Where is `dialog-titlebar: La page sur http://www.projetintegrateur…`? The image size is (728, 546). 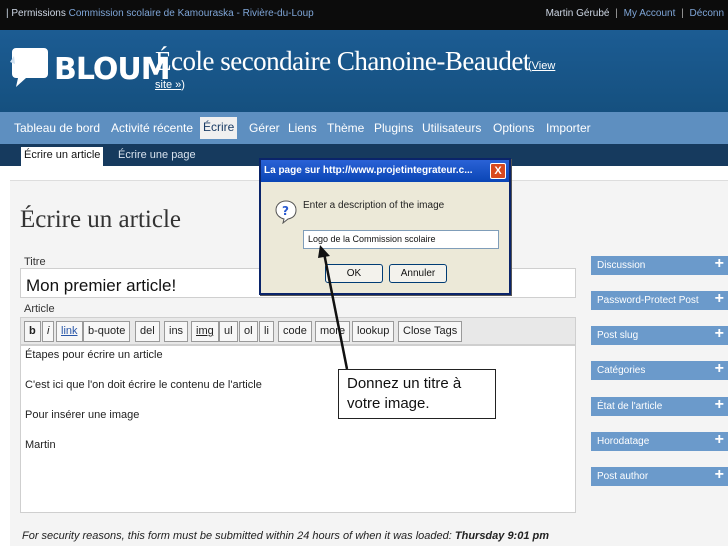 dialog-titlebar: La page sur http://www.projetintegrateur… is located at coordinates (385, 171).